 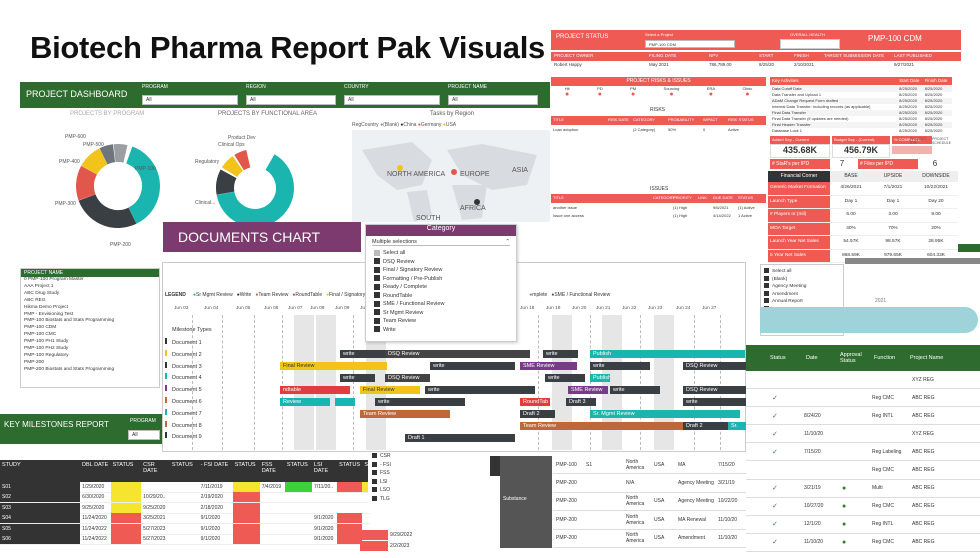 What do you see at coordinates (90, 349) in the screenshot?
I see `project-list-item: PMP-100 PH2 Study` at bounding box center [90, 349].